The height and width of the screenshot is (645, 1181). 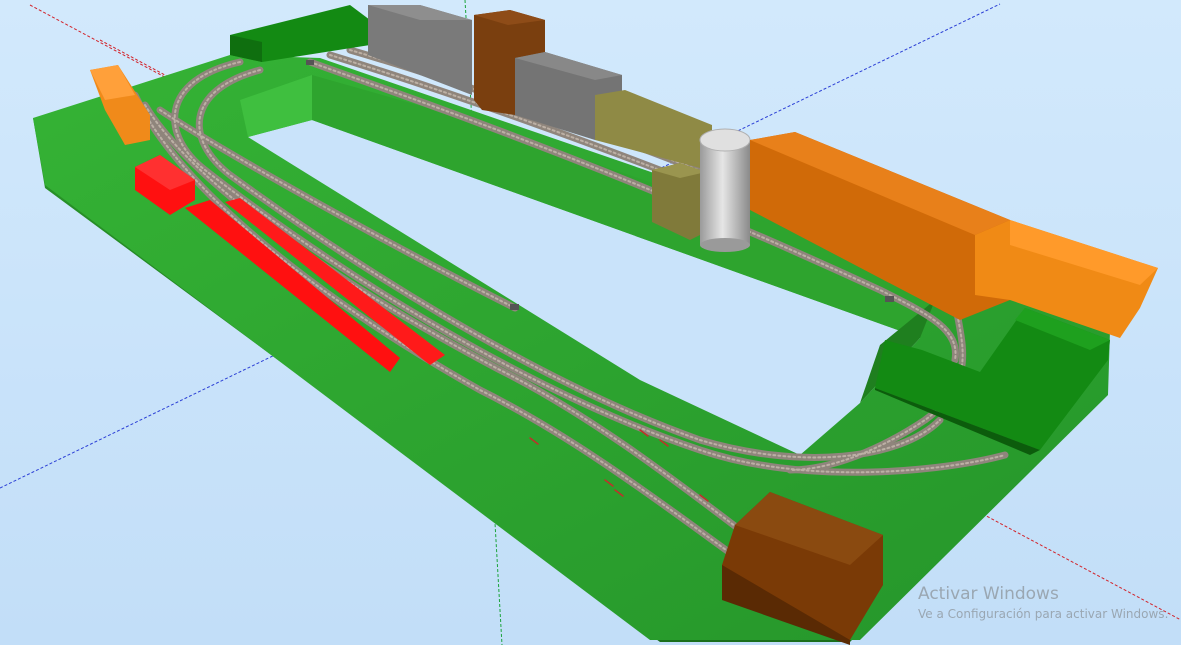 What do you see at coordinates (725, 190) in the screenshot?
I see `silo` at bounding box center [725, 190].